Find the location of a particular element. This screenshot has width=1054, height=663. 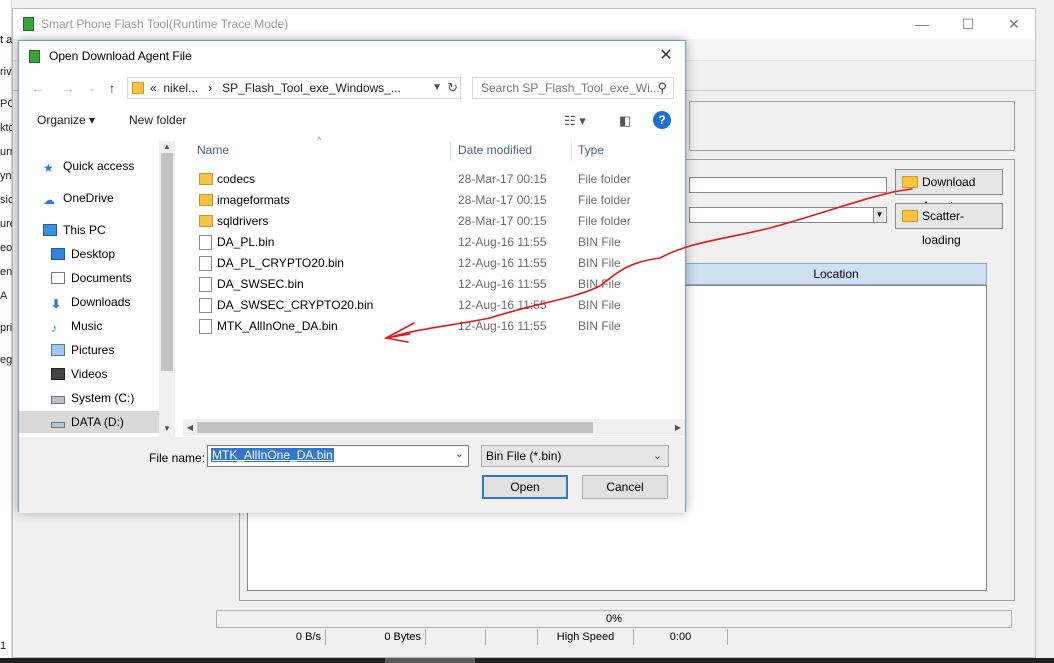

minimize-button: — is located at coordinates (922, 24).